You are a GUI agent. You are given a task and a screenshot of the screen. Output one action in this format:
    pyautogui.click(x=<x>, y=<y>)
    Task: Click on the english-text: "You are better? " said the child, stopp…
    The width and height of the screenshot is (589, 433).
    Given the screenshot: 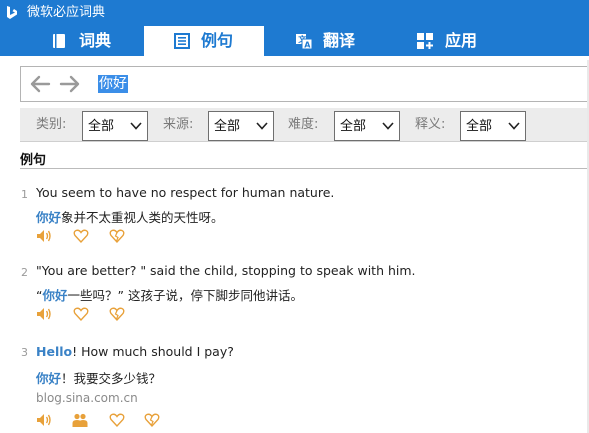 What is the action you would take?
    pyautogui.click(x=226, y=270)
    